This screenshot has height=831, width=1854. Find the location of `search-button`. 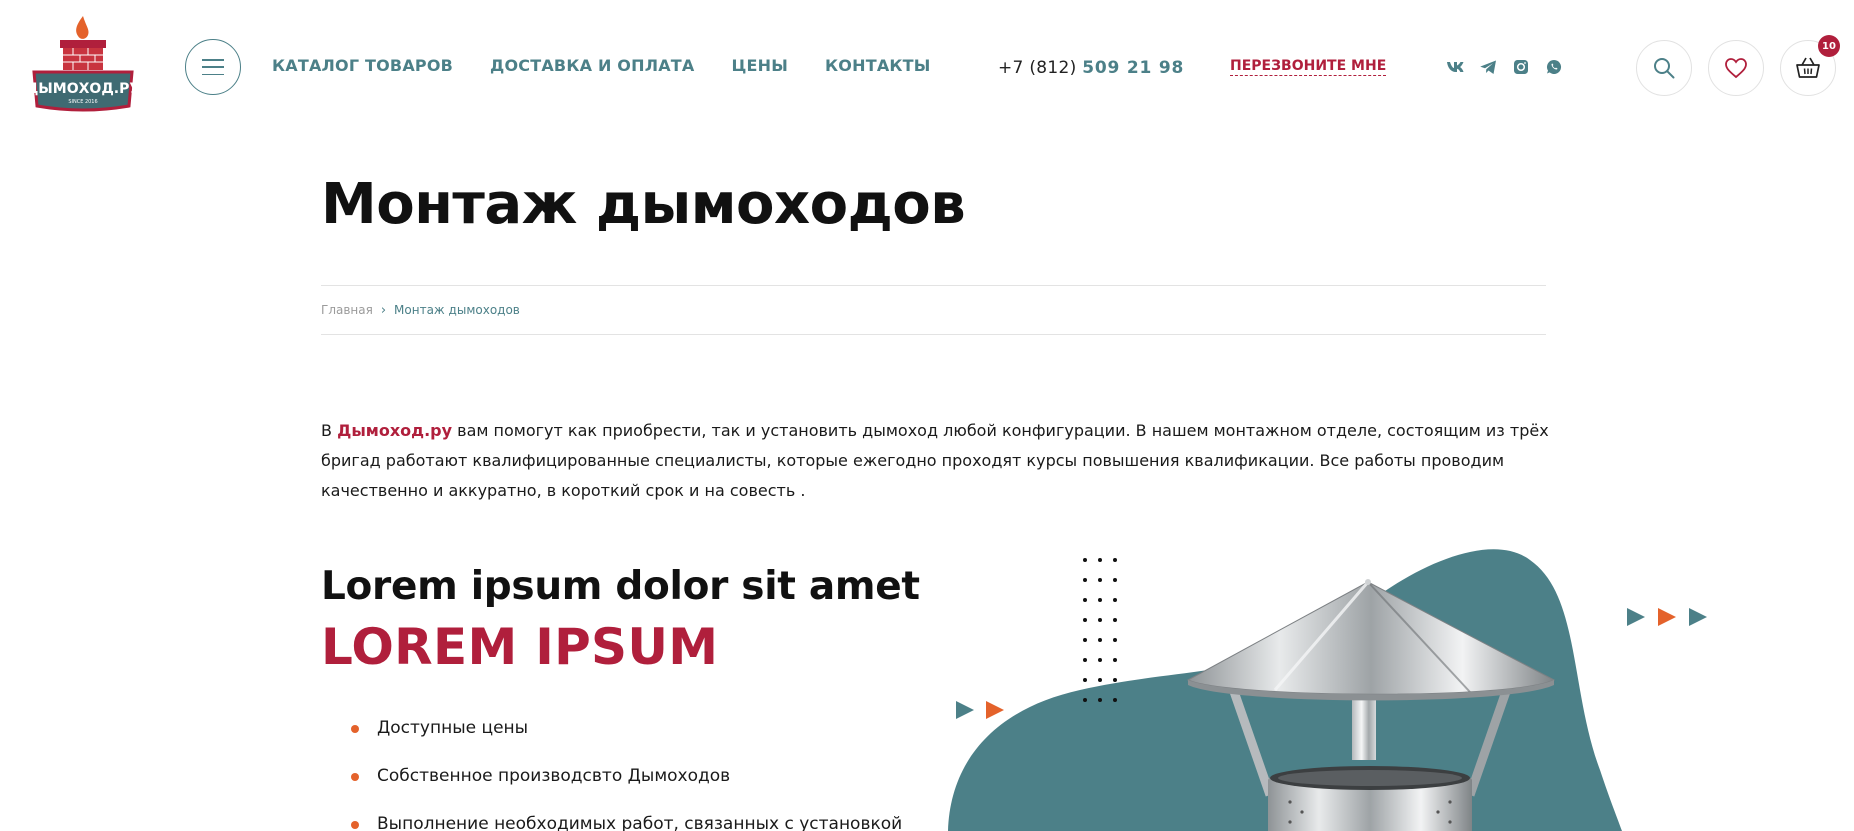

search-button is located at coordinates (1664, 68).